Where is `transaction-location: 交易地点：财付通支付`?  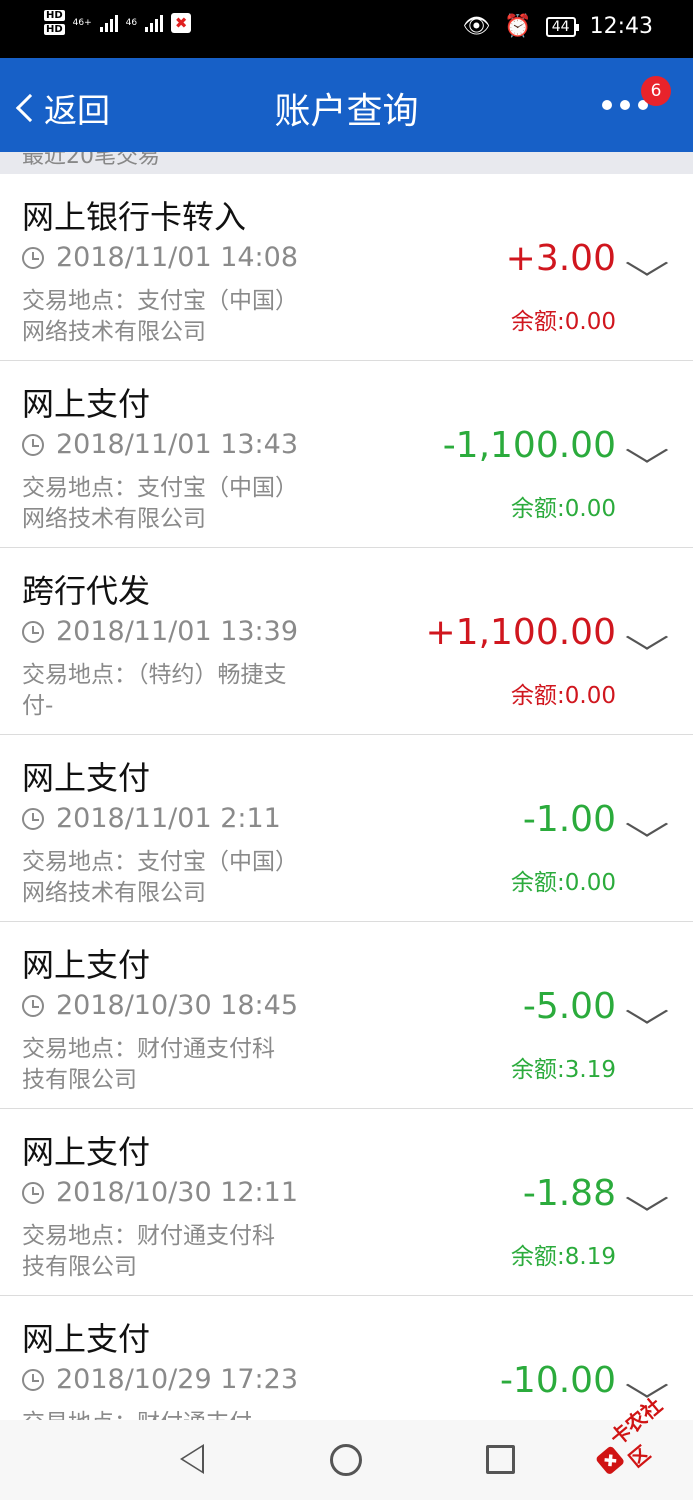 transaction-location: 交易地点：财付通支付 is located at coordinates (157, 1414).